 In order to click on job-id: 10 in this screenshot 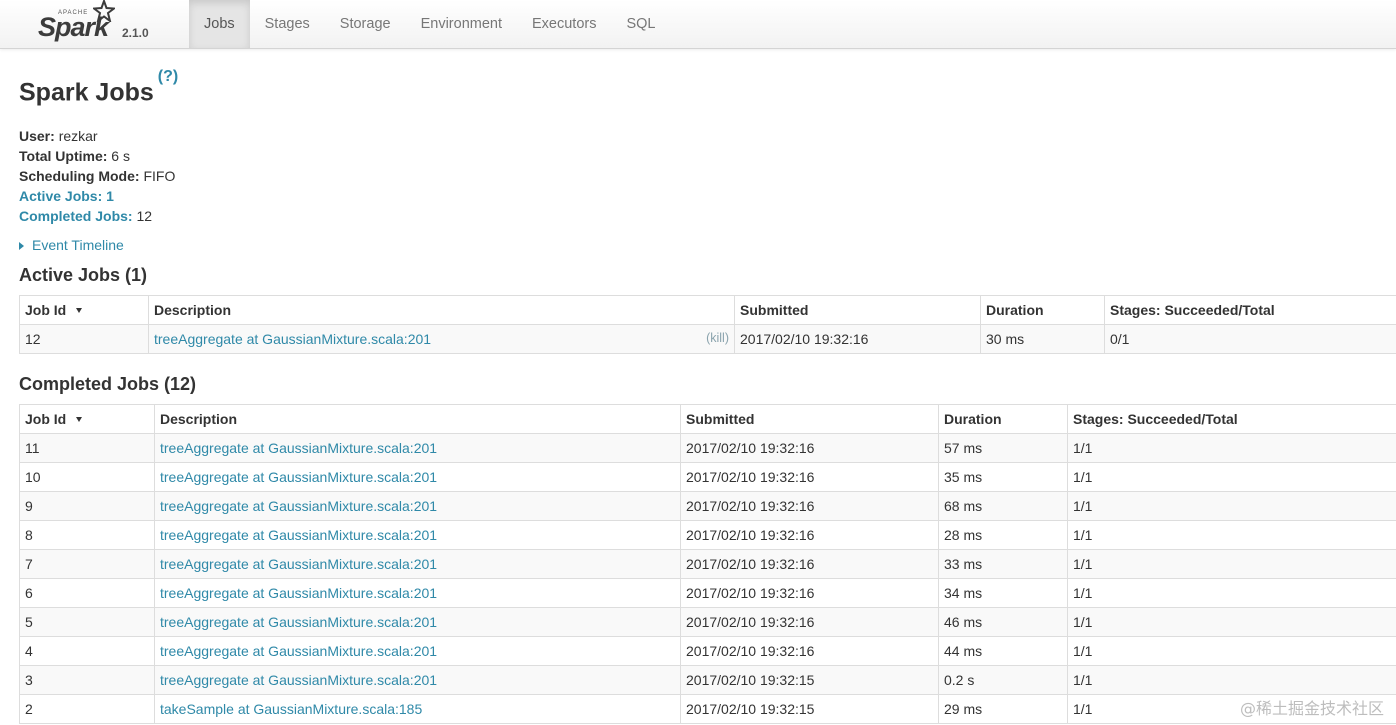, I will do `click(87, 477)`.